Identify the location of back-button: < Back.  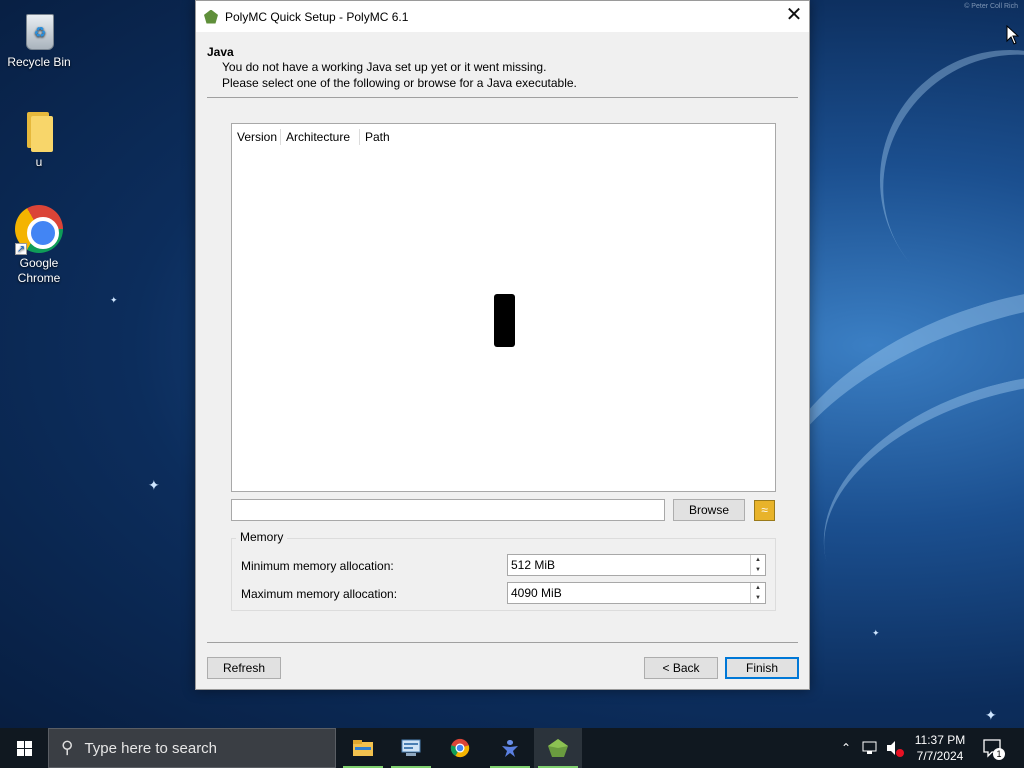
(681, 668).